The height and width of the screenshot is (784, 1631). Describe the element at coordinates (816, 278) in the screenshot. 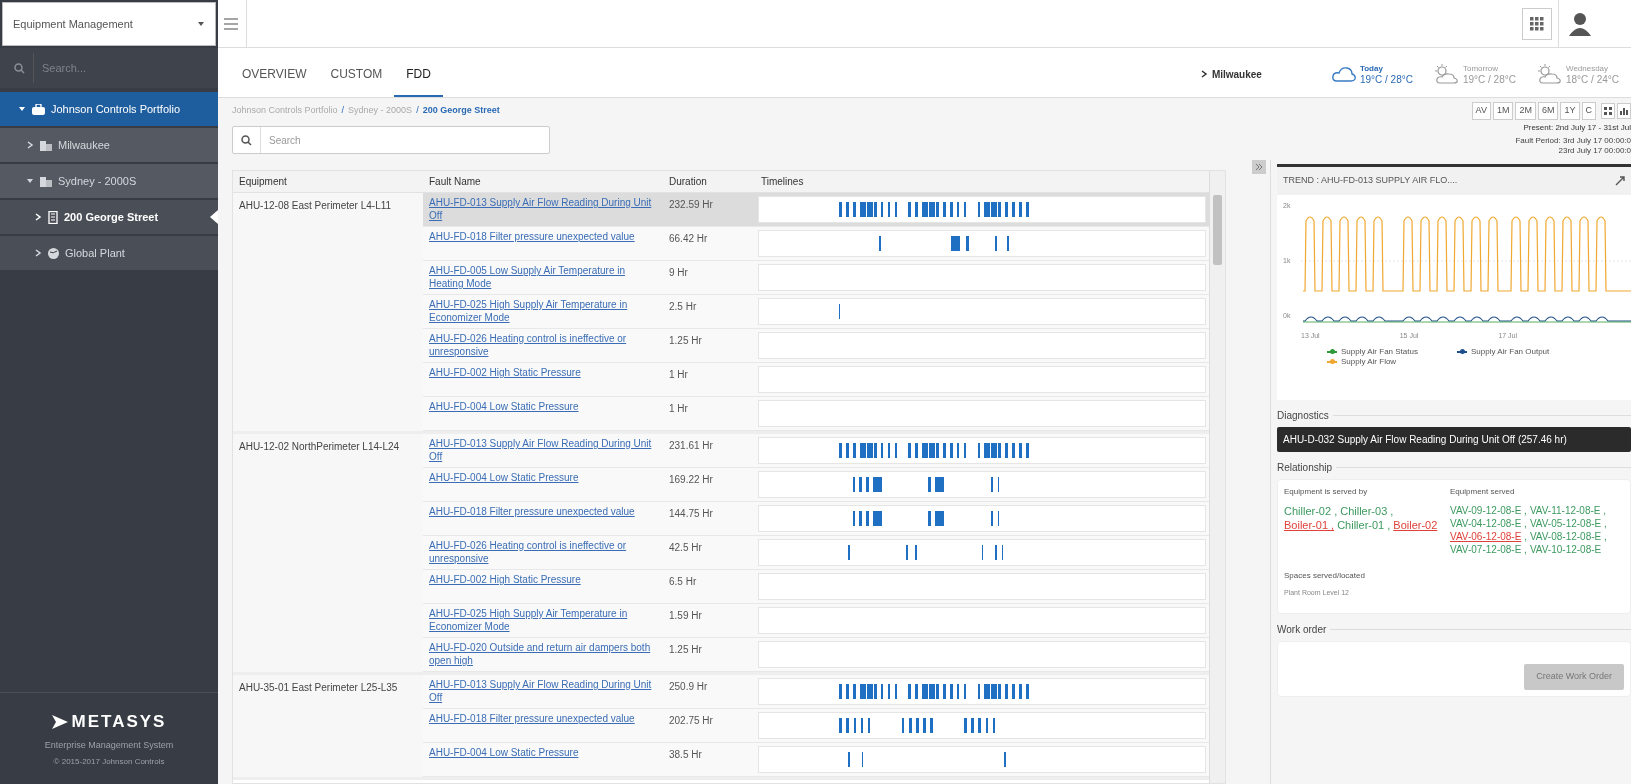

I see `table-row: AHU-FD-005 Low Supply Air Temperature in Heating Mode 9 Hr` at that location.